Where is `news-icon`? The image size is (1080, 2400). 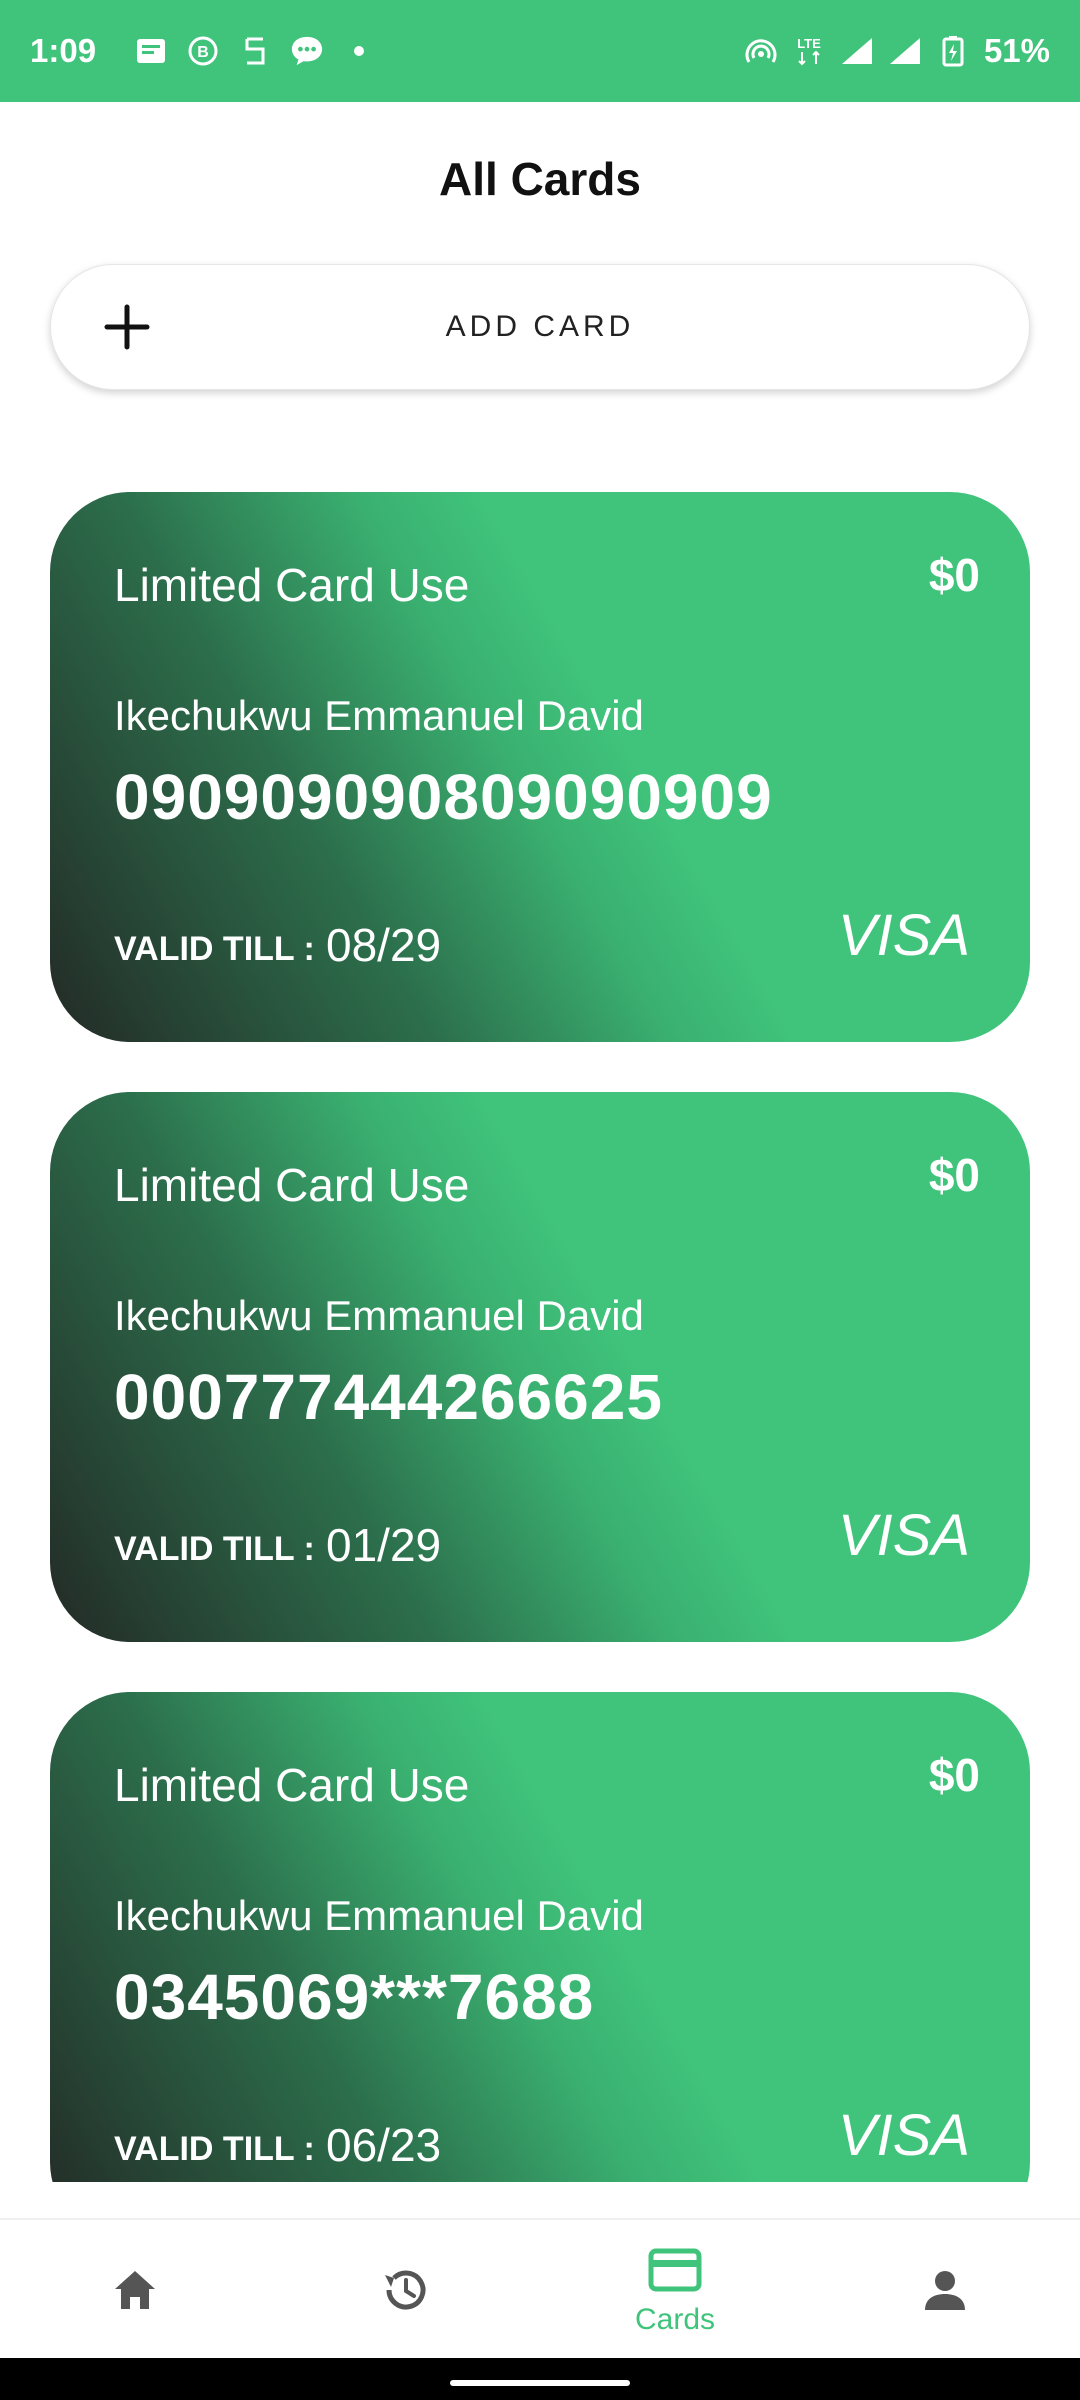
news-icon is located at coordinates (151, 51).